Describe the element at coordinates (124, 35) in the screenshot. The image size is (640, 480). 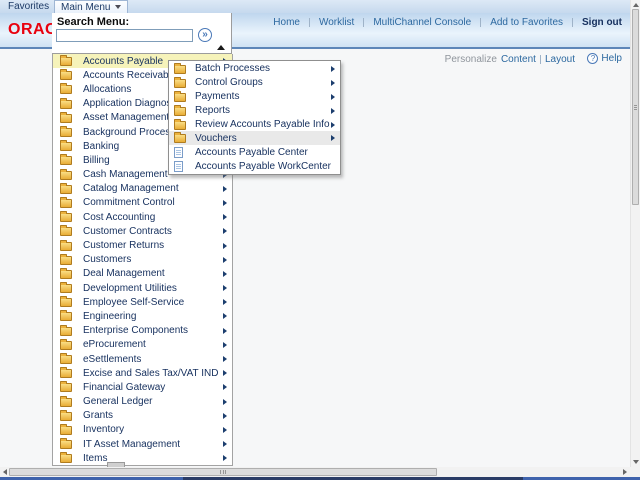
I see `search-input` at that location.